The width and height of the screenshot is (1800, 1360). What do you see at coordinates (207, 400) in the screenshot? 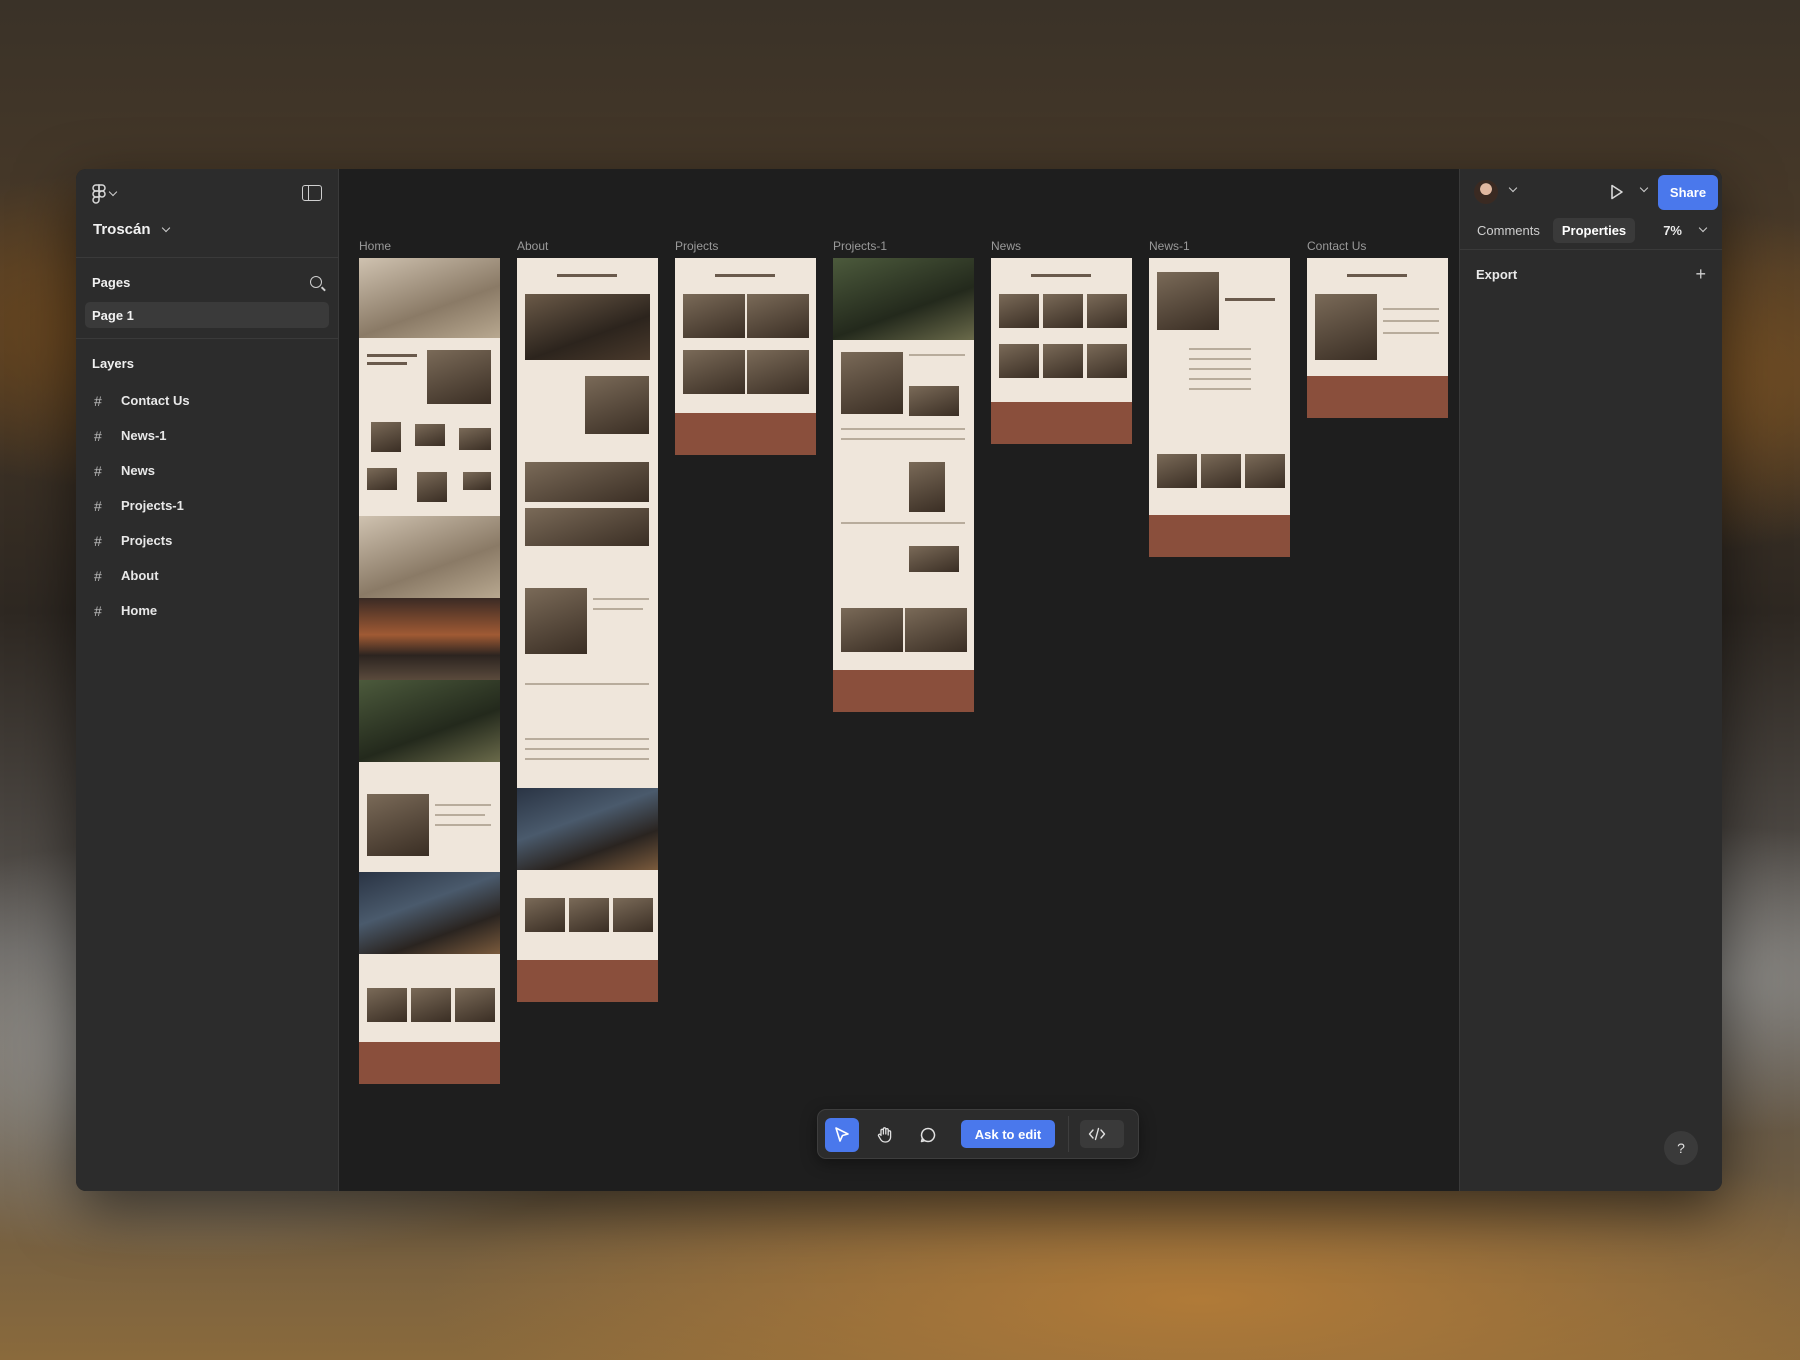
I see `layer-contact-us: # Contact Us` at bounding box center [207, 400].